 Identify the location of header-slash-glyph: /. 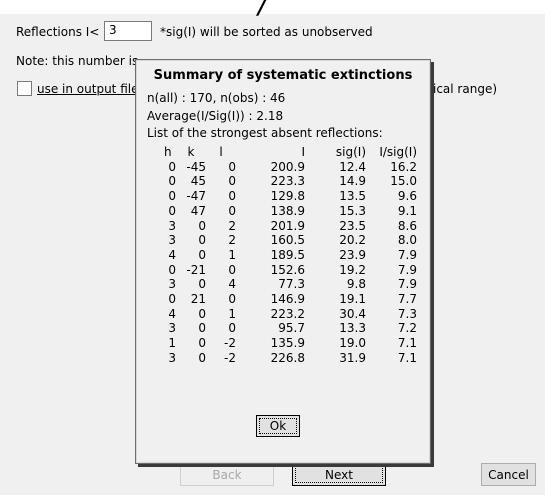
(263, 10).